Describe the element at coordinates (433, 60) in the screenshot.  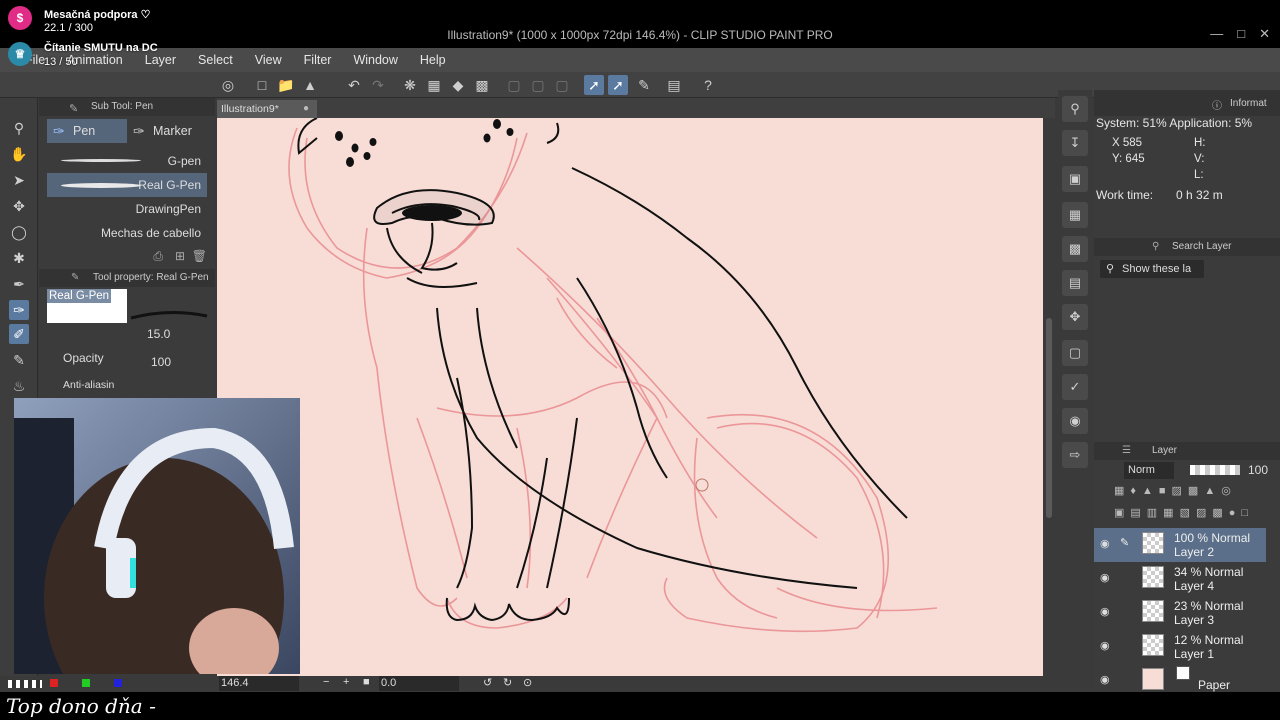
I see `menu-help: Help` at that location.